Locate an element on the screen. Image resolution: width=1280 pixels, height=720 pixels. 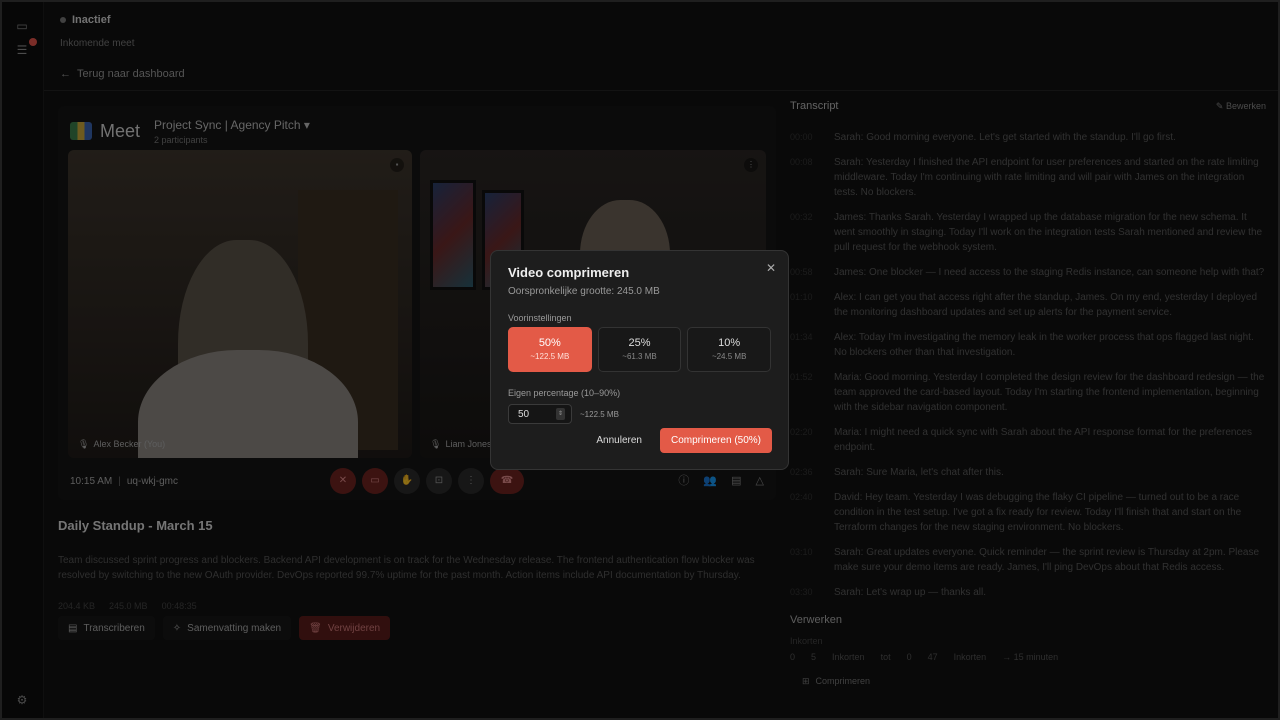
spinner-icon: ⇕ is located at coordinates (560, 414).